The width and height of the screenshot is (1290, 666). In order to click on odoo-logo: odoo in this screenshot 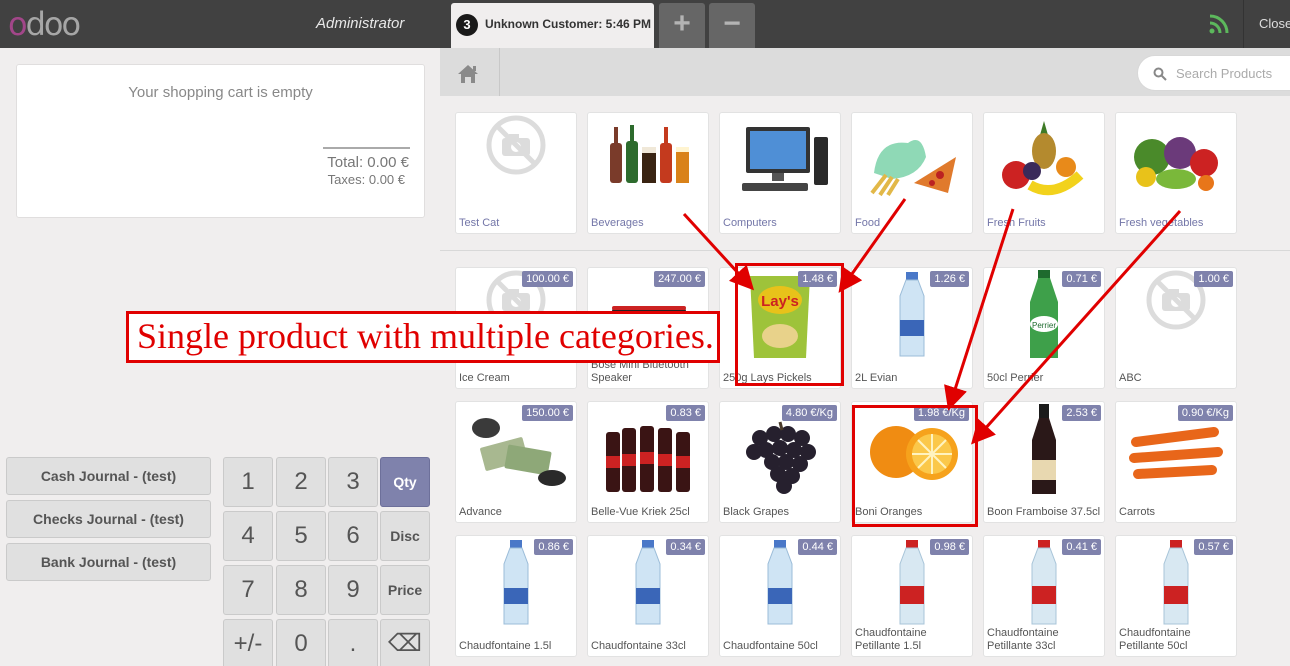, I will do `click(44, 24)`.